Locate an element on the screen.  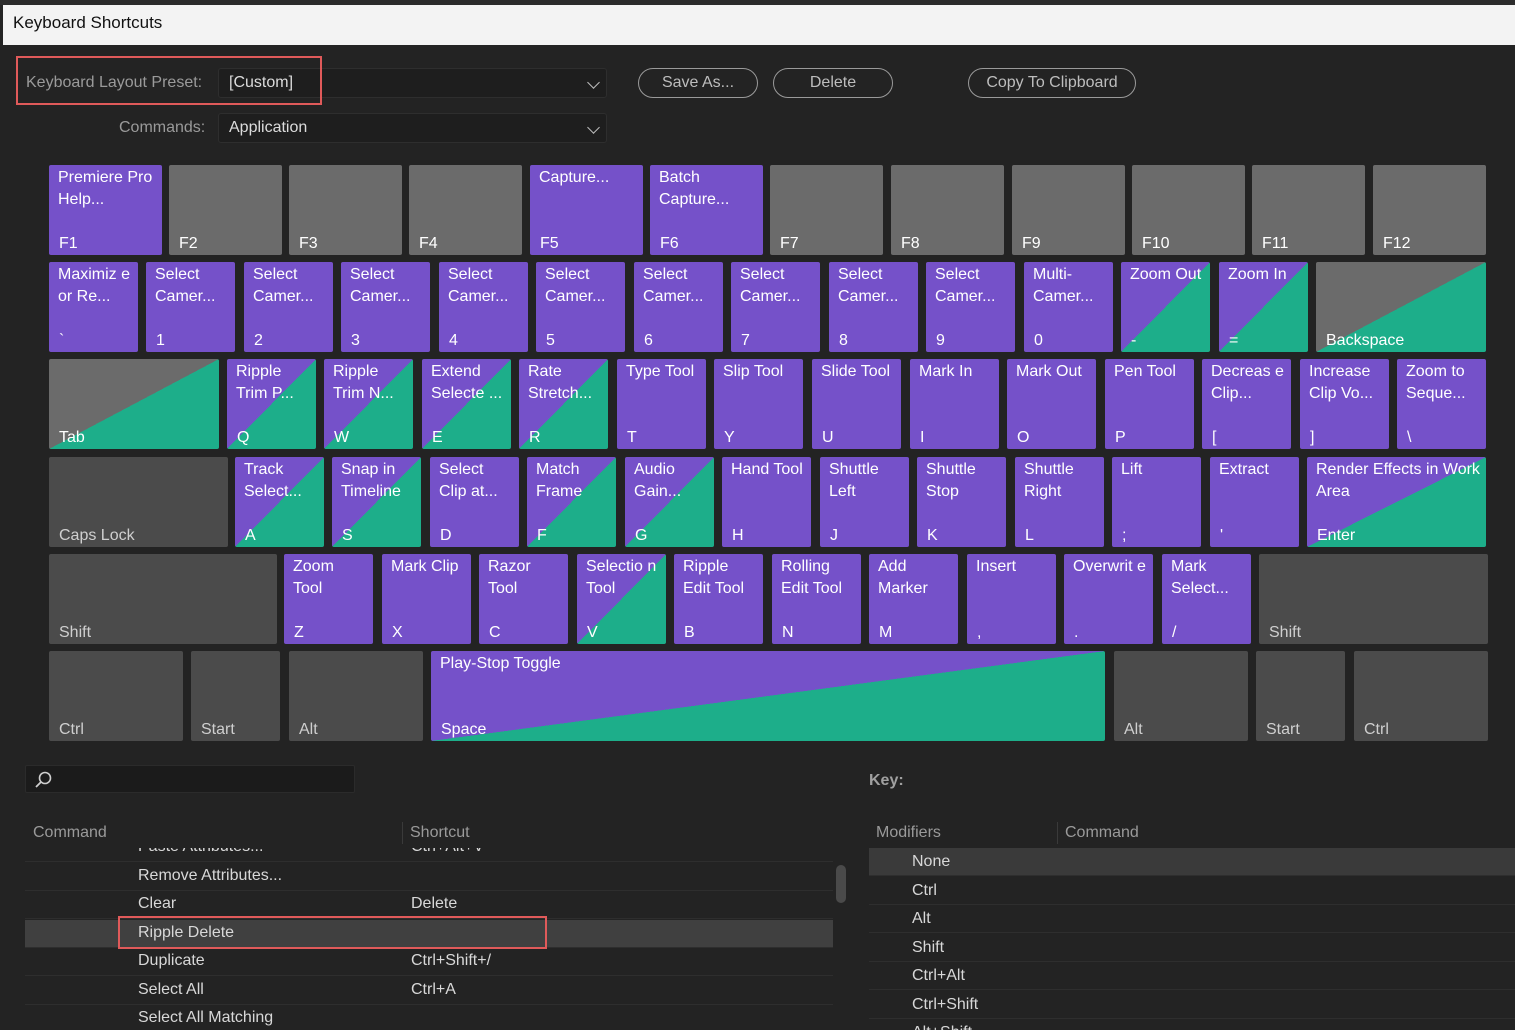
key-f11-r0: F11 is located at coordinates (1308, 210).